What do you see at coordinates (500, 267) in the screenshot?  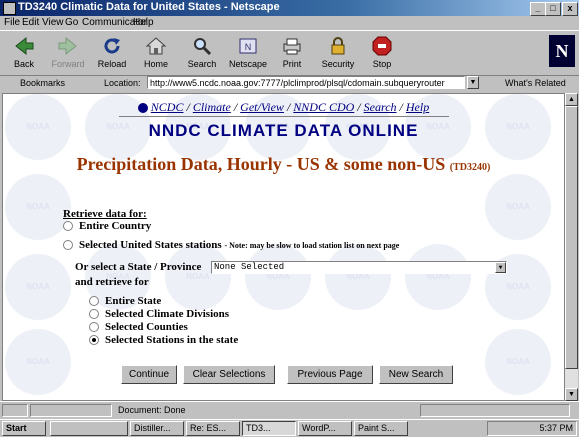 I see `chevron-down-icon: ▼` at bounding box center [500, 267].